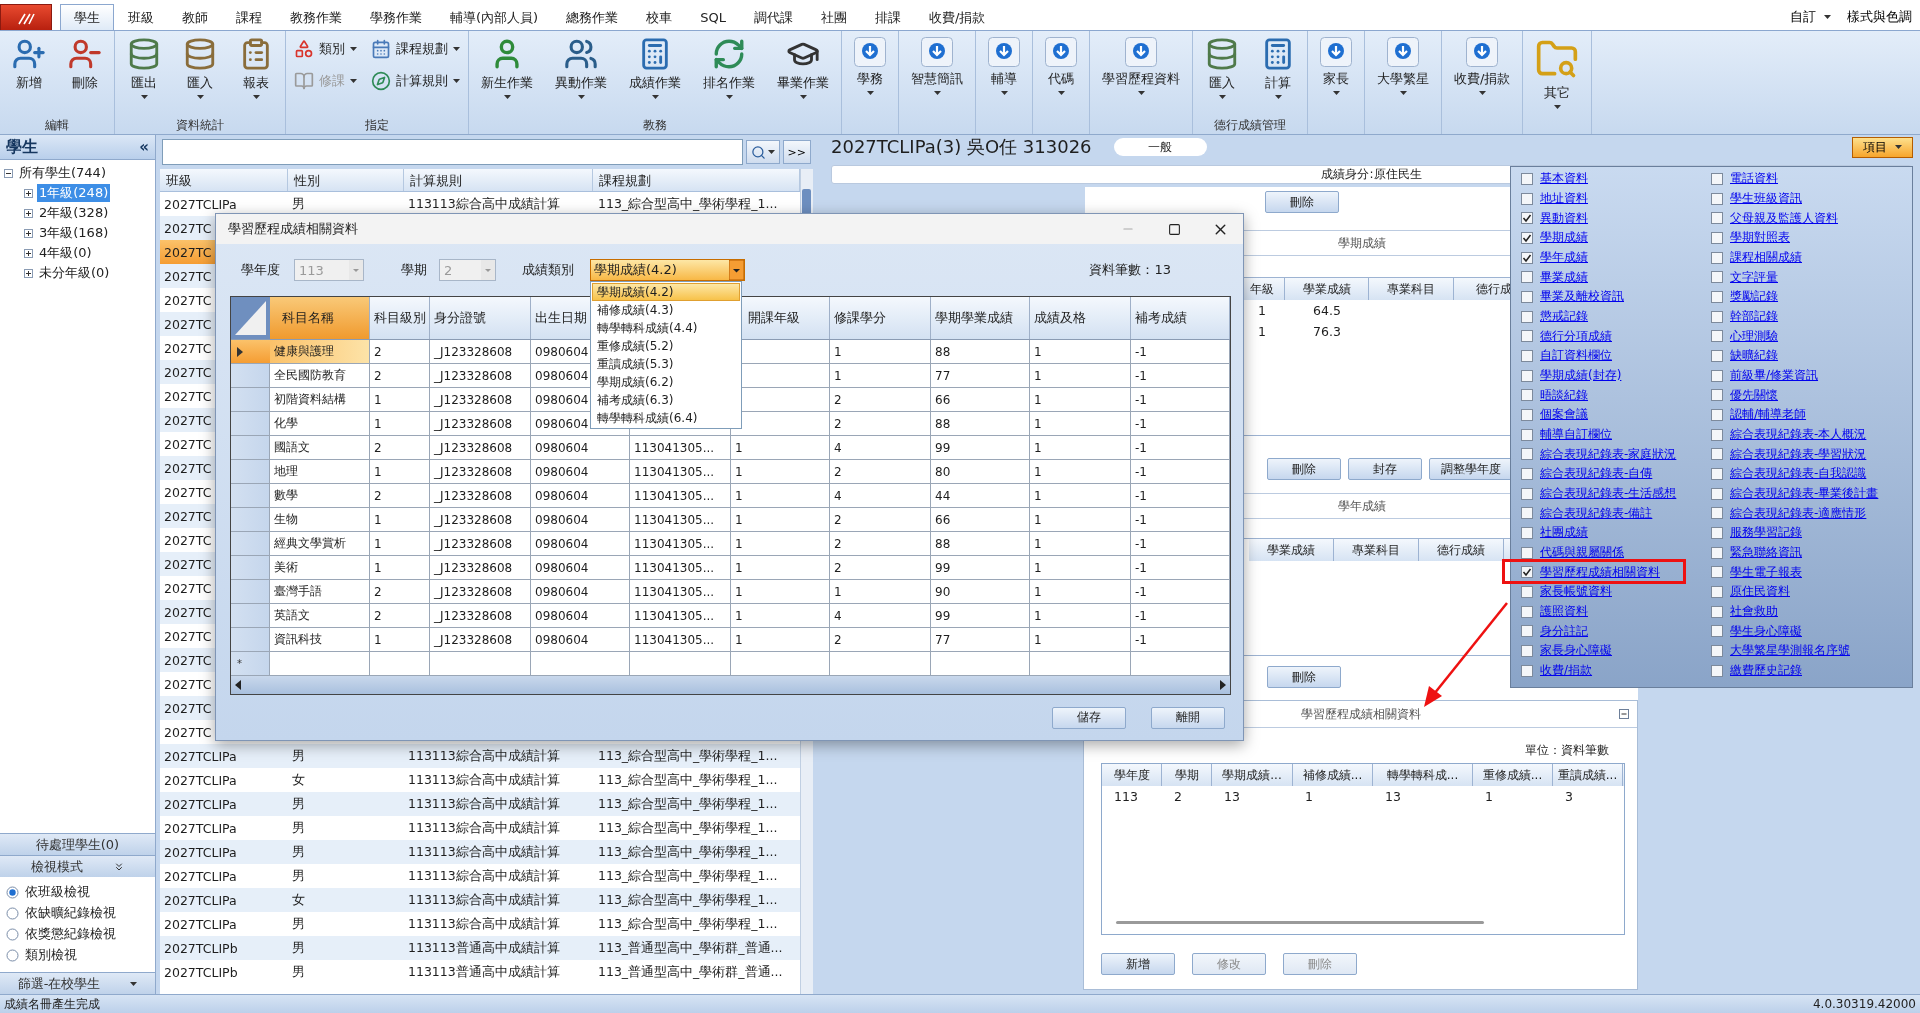  Describe the element at coordinates (1766, 257) in the screenshot. I see `checklist-link: 課程相關成績` at that location.